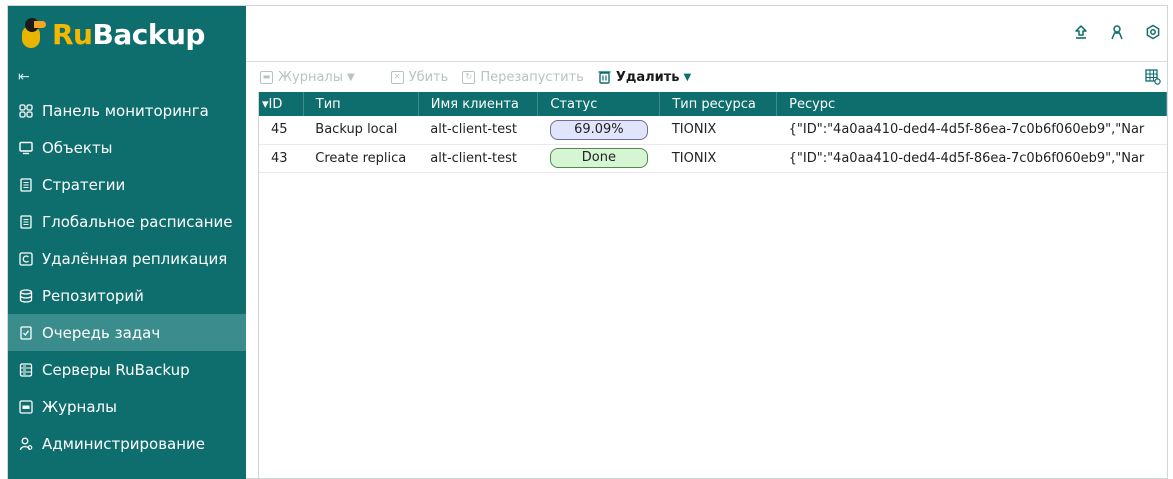 Image resolution: width=1173 pixels, height=479 pixels. What do you see at coordinates (26, 444) in the screenshot?
I see `users-icon` at bounding box center [26, 444].